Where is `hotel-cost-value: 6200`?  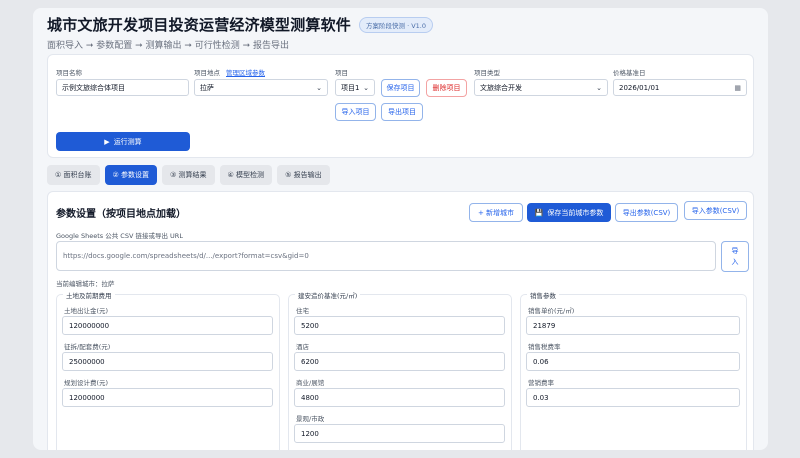 hotel-cost-value: 6200 is located at coordinates (310, 361).